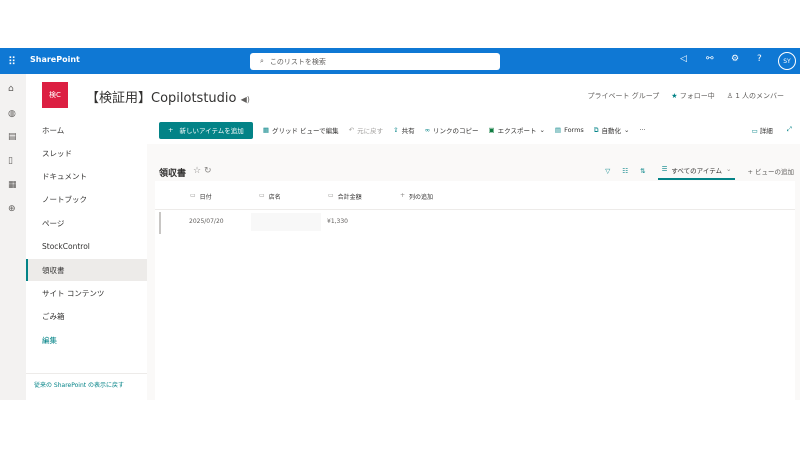 Image resolution: width=800 pixels, height=450 pixels. I want to click on gear-icon: ⚙, so click(735, 59).